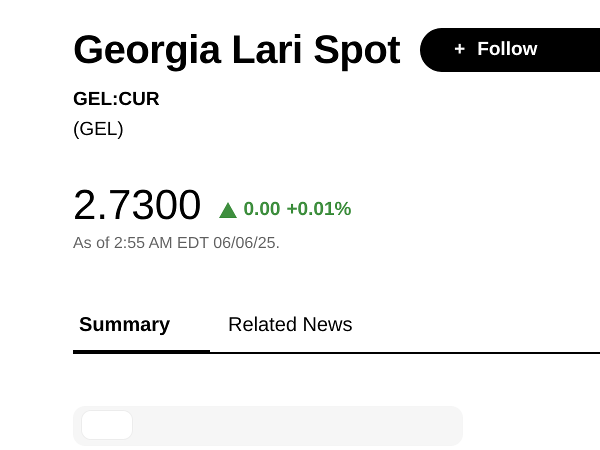 This screenshot has width=600, height=450. I want to click on price-value: 2.7300, so click(137, 205).